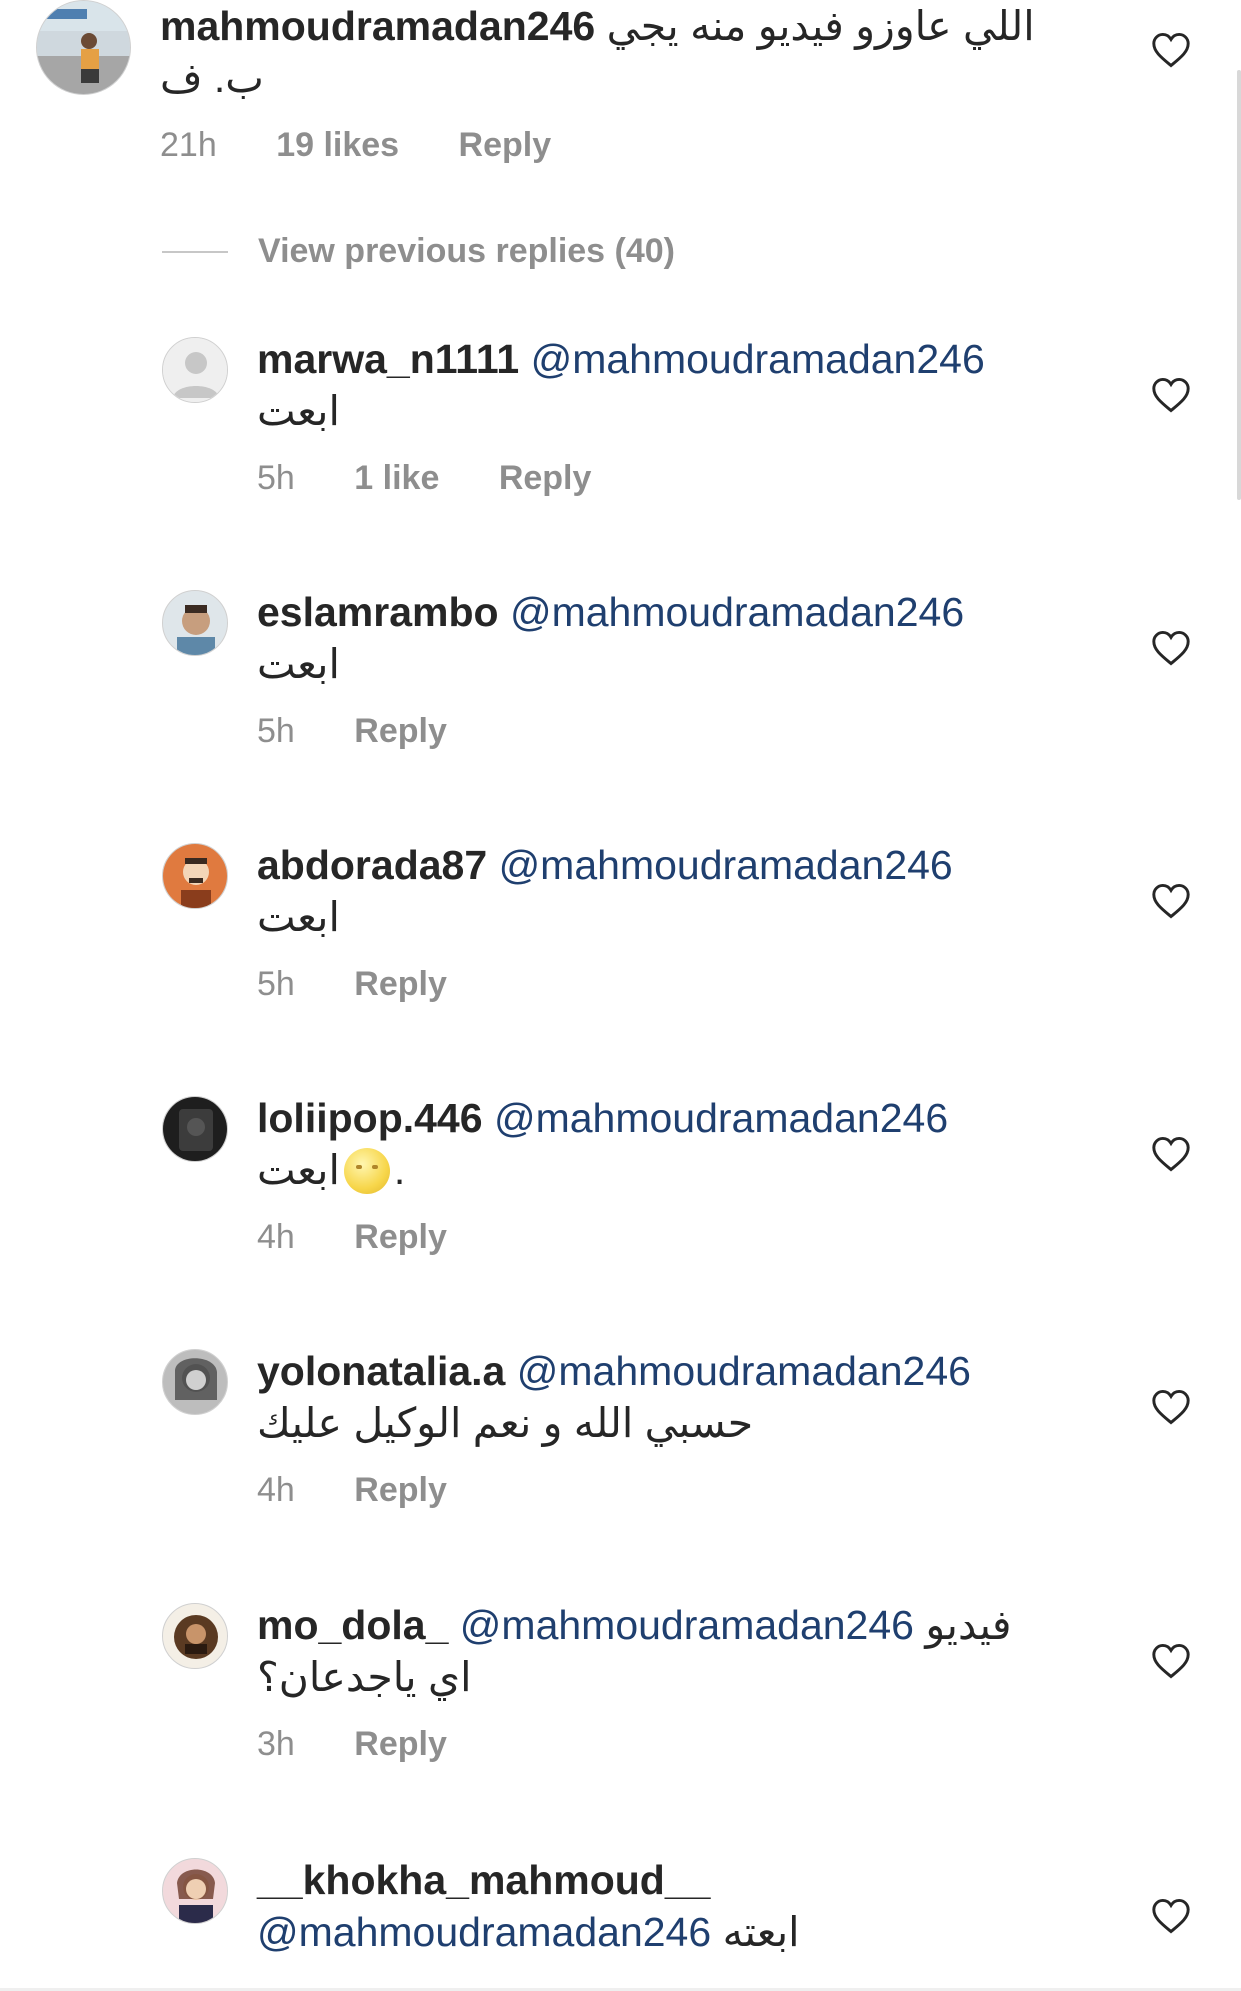  Describe the element at coordinates (366, 1171) in the screenshot. I see `moon-face-icon` at that location.